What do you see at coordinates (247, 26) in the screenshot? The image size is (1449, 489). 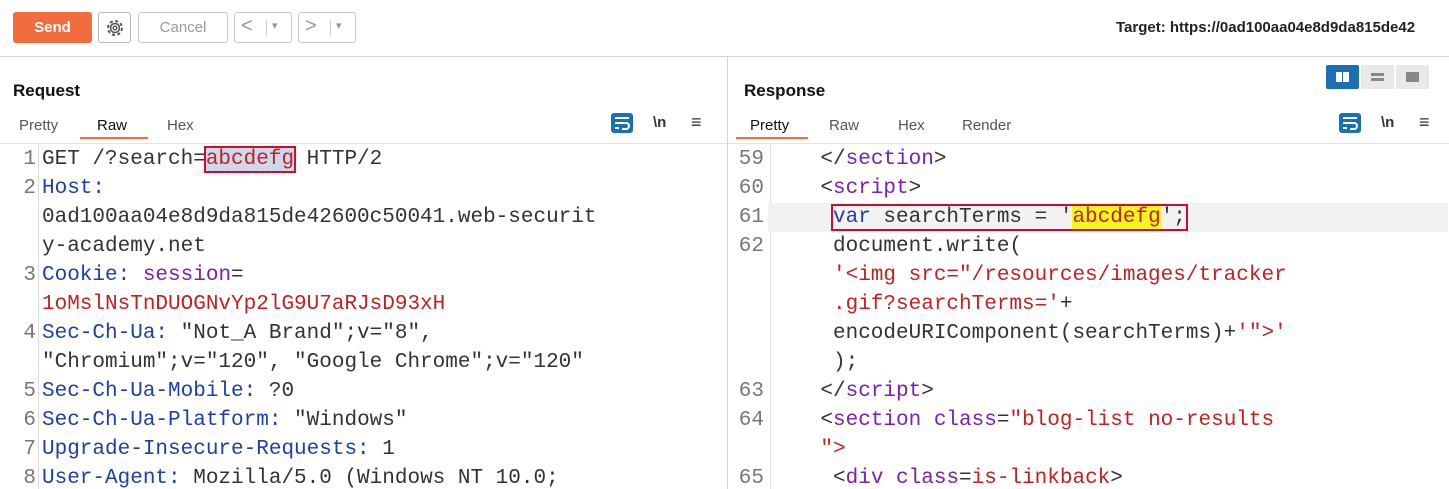 I see `chevron-left-icon: <` at bounding box center [247, 26].